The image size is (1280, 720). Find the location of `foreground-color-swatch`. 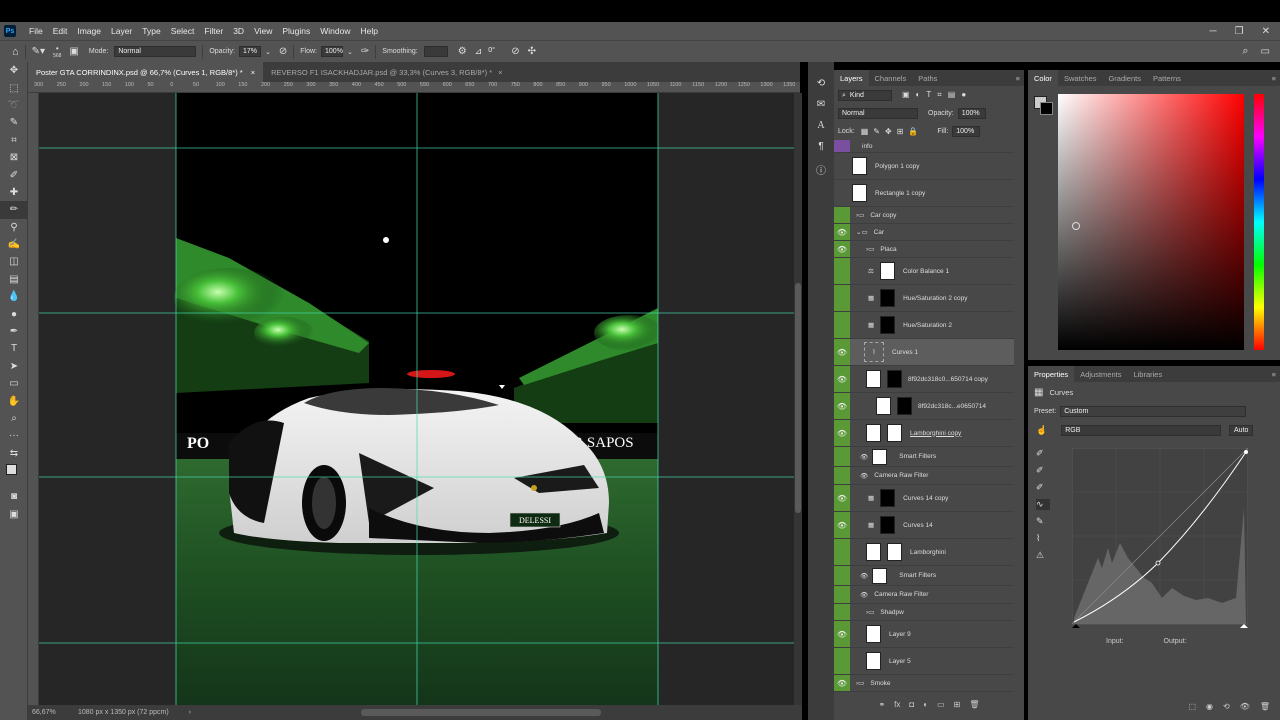

foreground-color-swatch is located at coordinates (11, 469).